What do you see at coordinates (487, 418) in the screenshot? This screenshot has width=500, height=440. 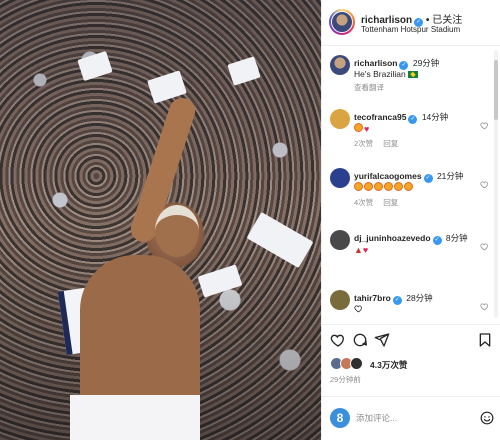 I see `emoji-icon` at bounding box center [487, 418].